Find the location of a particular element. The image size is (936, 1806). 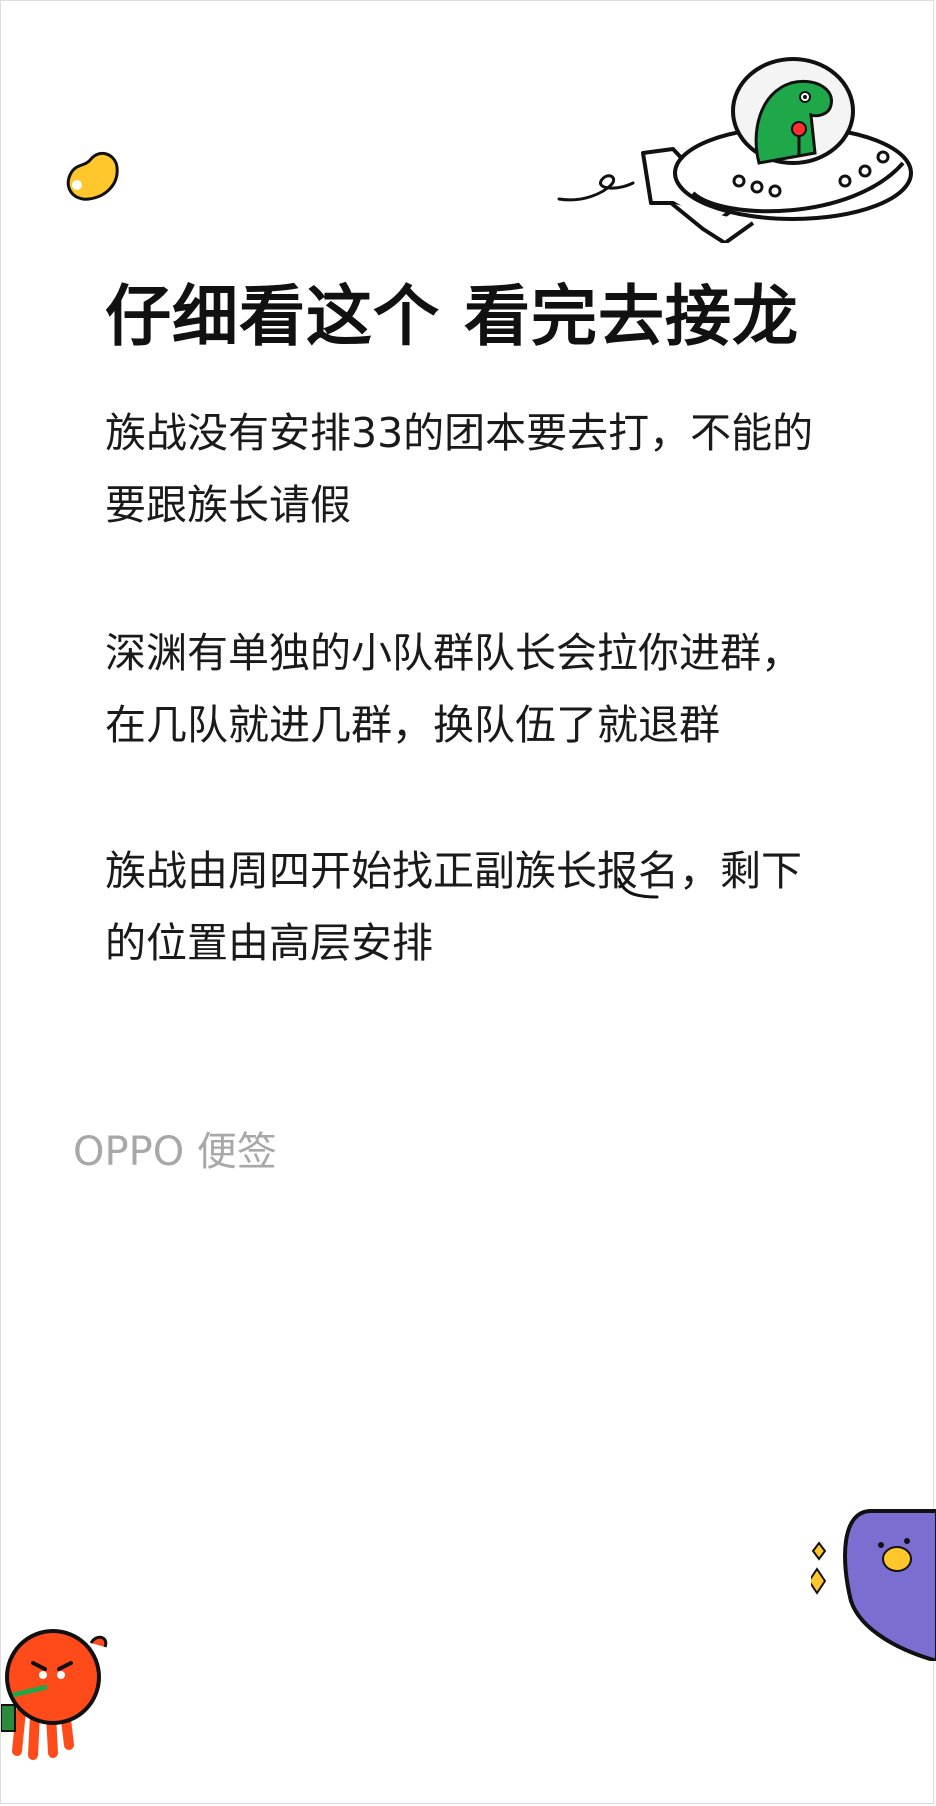

paragraph-line: 的位置由高层安排 is located at coordinates (269, 943).